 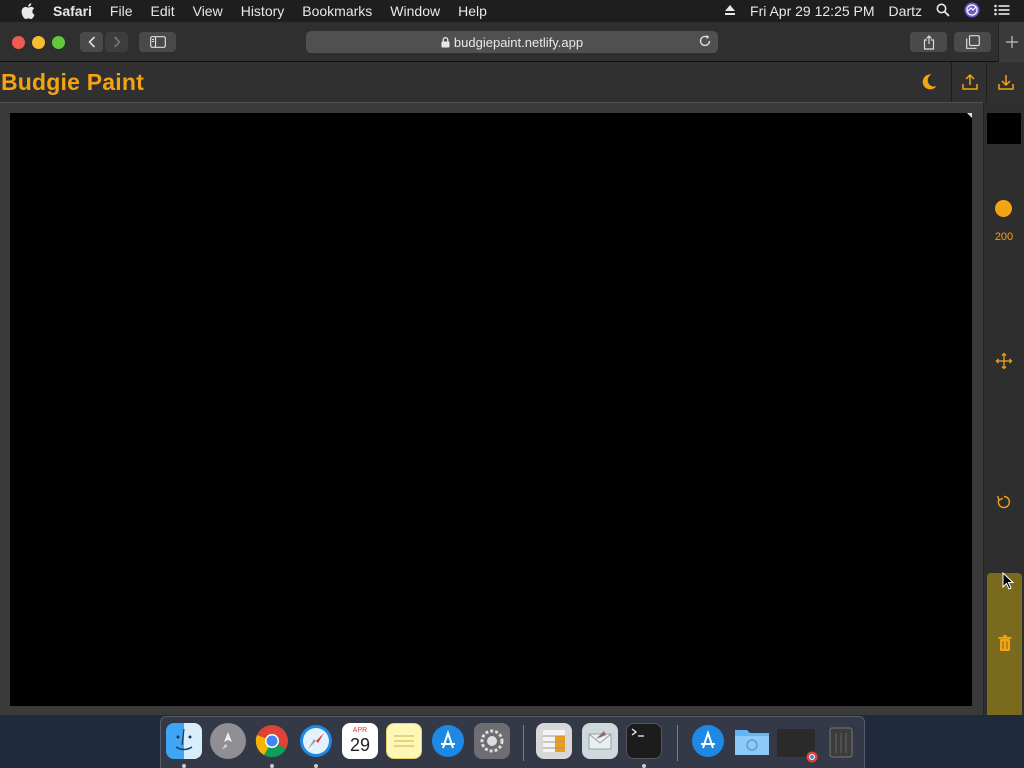 What do you see at coordinates (1004, 237) in the screenshot?
I see `brush-size-value: 200` at bounding box center [1004, 237].